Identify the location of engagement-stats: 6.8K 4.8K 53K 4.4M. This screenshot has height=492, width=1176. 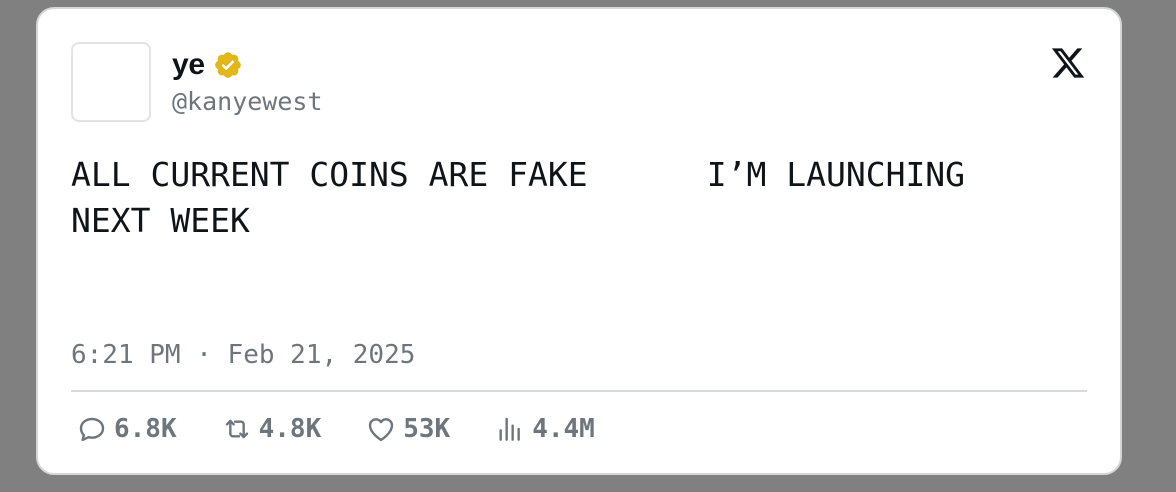
(357, 429).